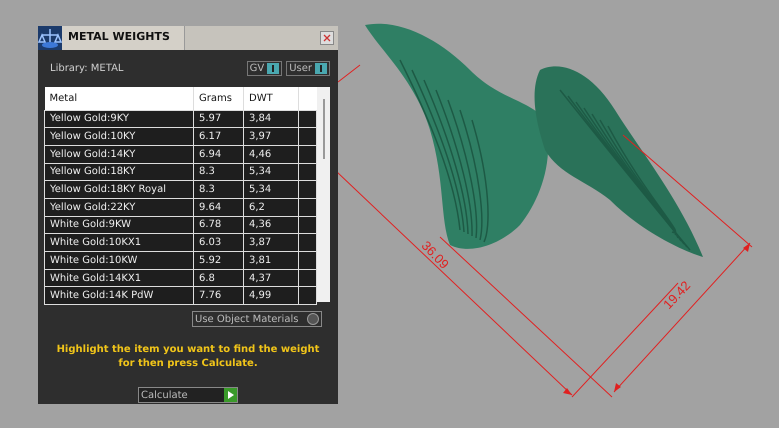 The height and width of the screenshot is (428, 779). I want to click on table-cell: 3,97, so click(271, 137).